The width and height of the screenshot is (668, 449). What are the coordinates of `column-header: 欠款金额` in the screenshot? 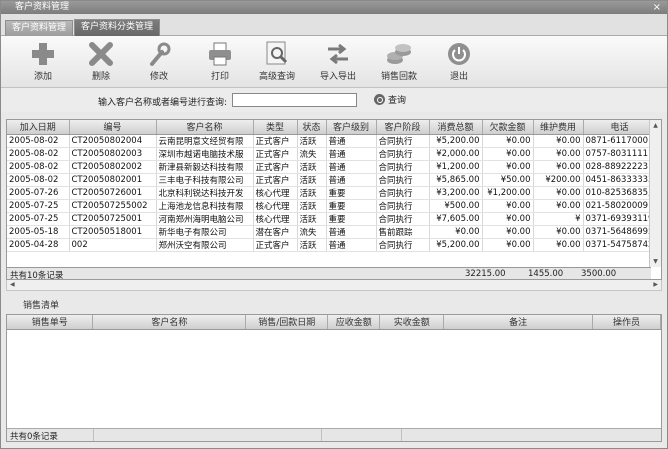 It's located at (508, 127).